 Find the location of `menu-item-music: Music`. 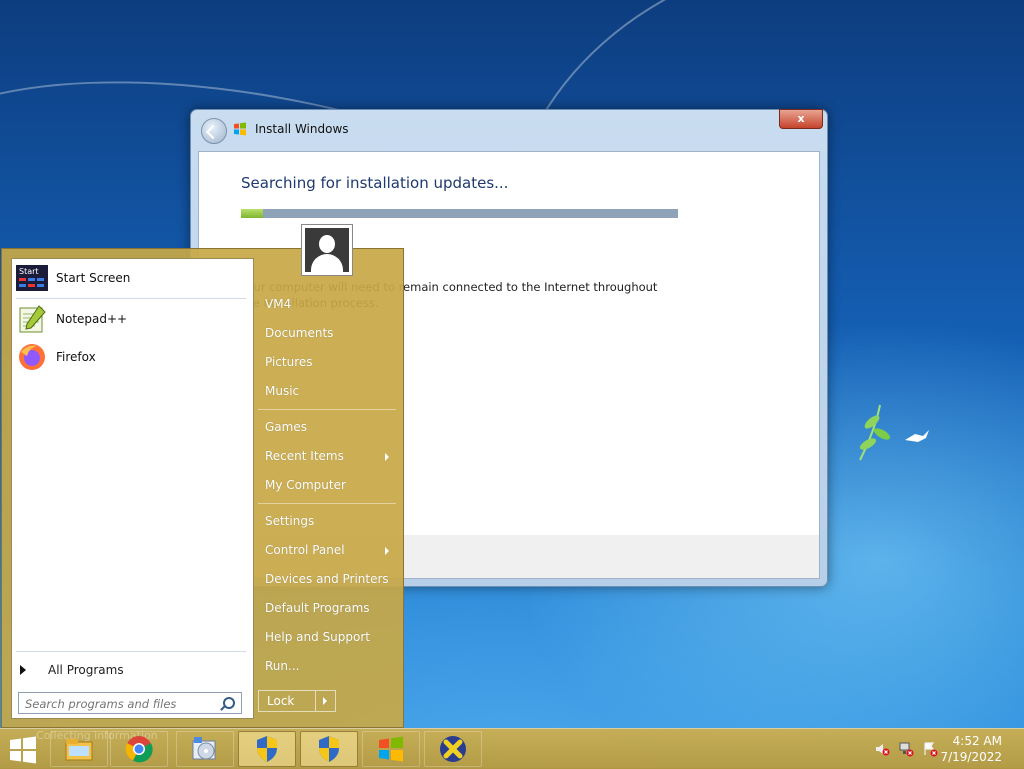

menu-item-music: Music is located at coordinates (282, 391).